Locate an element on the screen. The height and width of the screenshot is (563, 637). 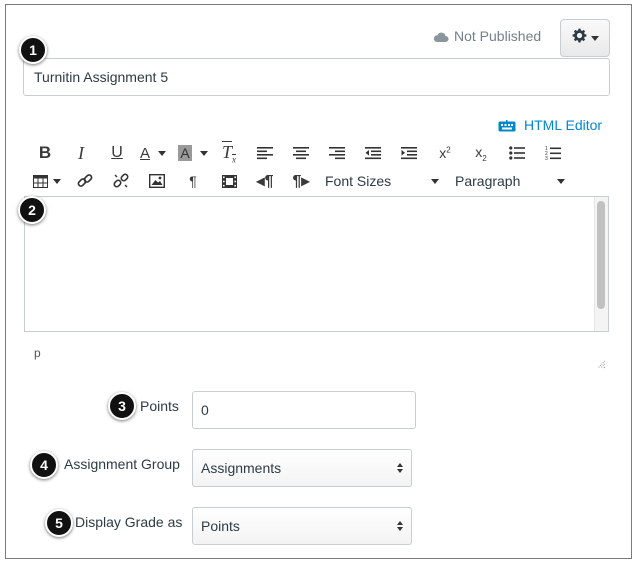
display-grade-select: Points is located at coordinates (302, 526).